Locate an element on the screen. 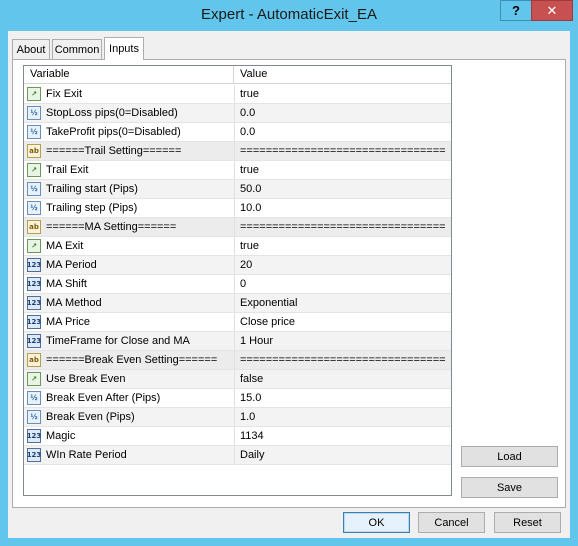 Image resolution: width=578 pixels, height=546 pixels. column-header-value: Value is located at coordinates (343, 75).